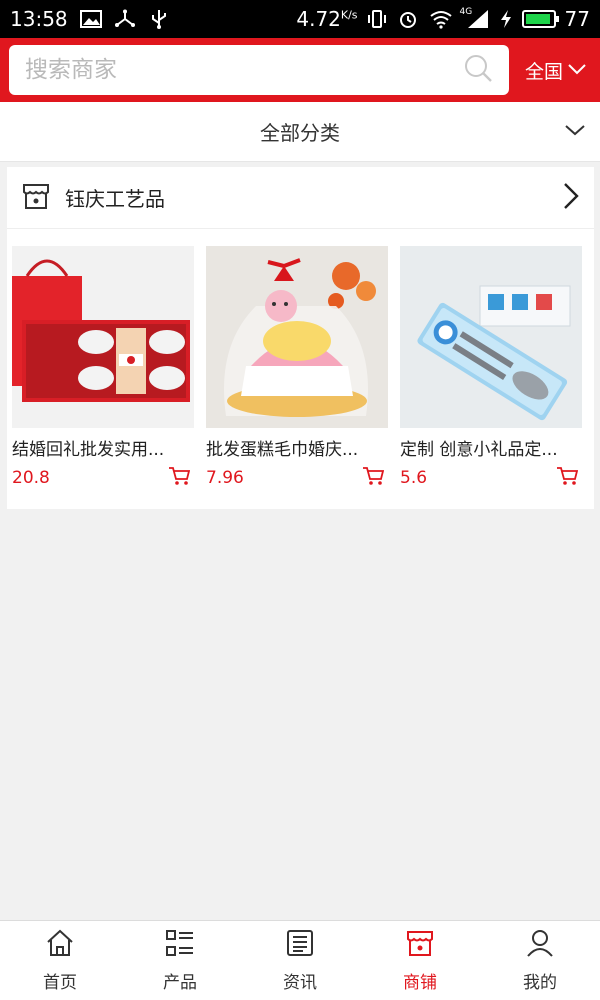 Image resolution: width=600 pixels, height=1000 pixels. I want to click on bottom-nav: 首页 产品 资讯 商铺 我的, so click(300, 960).